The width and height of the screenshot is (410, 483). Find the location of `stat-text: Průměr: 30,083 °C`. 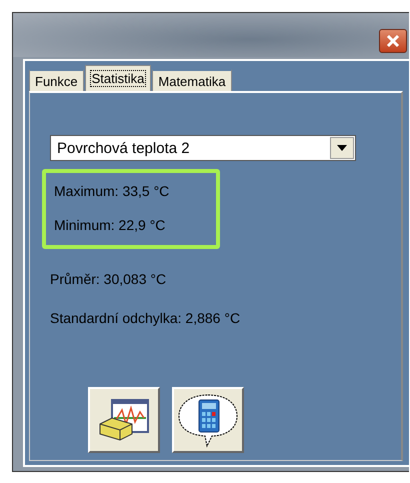

stat-text: Průměr: 30,083 °C is located at coordinates (109, 279).